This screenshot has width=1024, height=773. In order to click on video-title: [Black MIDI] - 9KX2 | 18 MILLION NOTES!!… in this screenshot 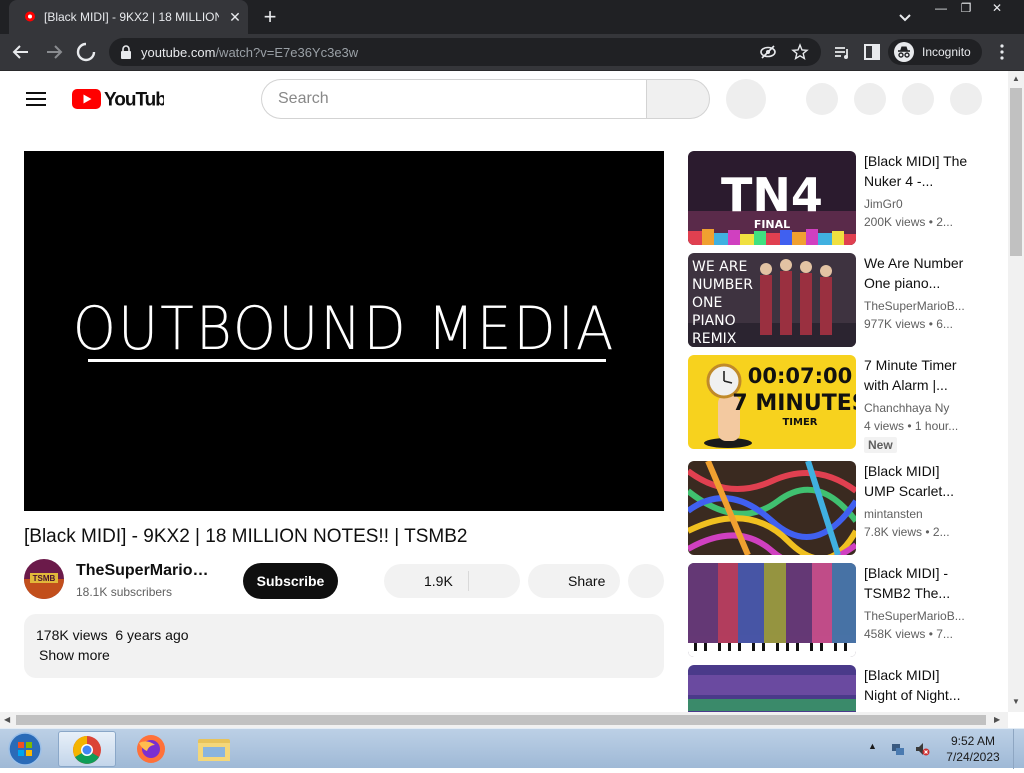, I will do `click(246, 536)`.